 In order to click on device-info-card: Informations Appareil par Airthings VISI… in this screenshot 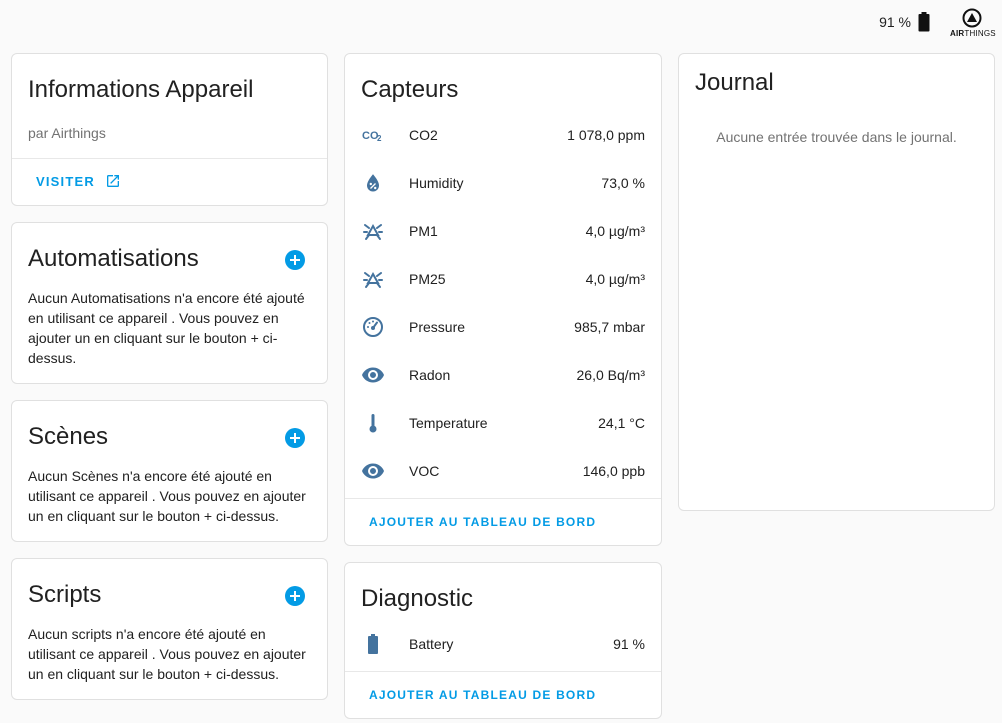, I will do `click(169, 129)`.